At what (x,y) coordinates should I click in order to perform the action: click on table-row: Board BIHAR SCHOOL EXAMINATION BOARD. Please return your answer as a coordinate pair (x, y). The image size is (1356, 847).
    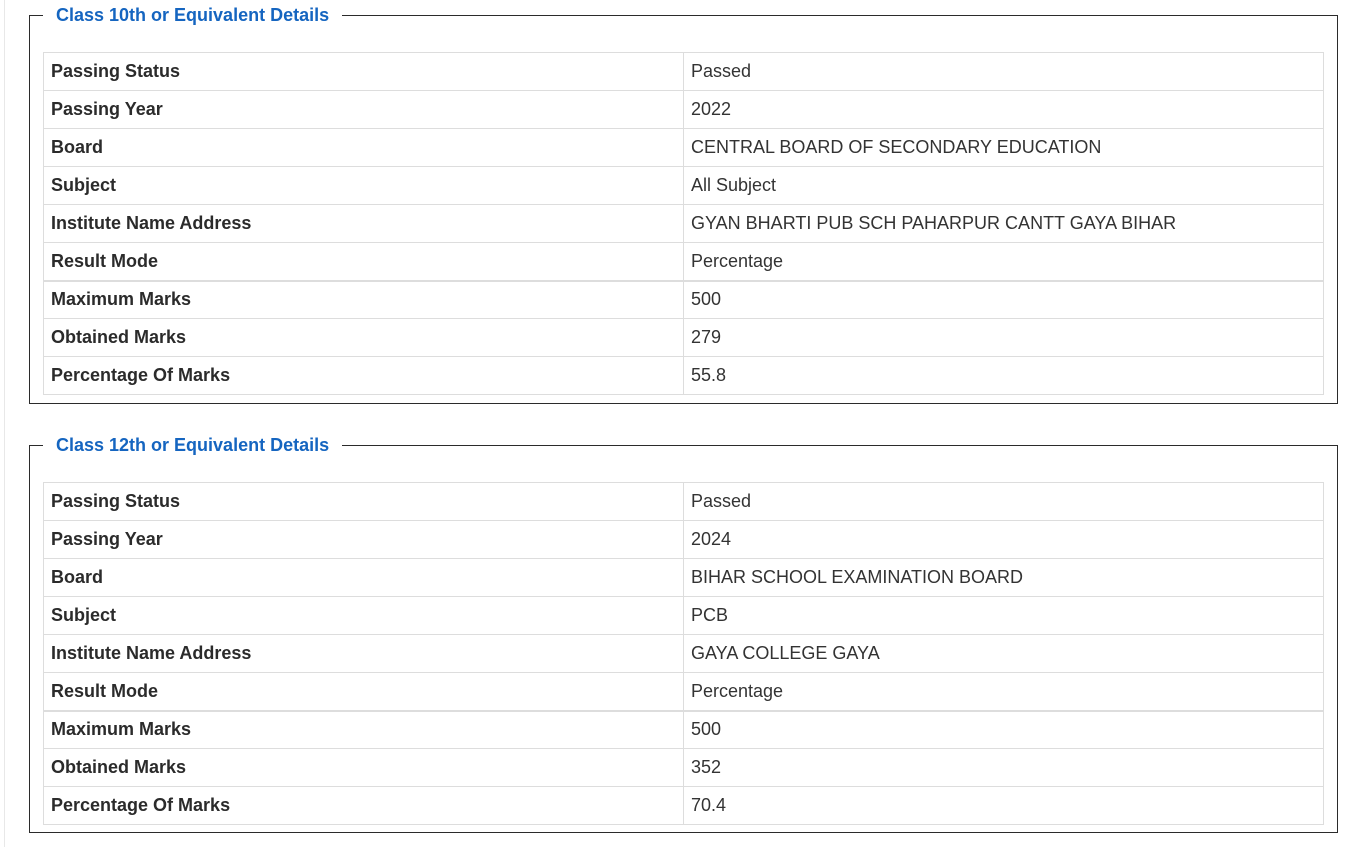
    Looking at the image, I should click on (683, 577).